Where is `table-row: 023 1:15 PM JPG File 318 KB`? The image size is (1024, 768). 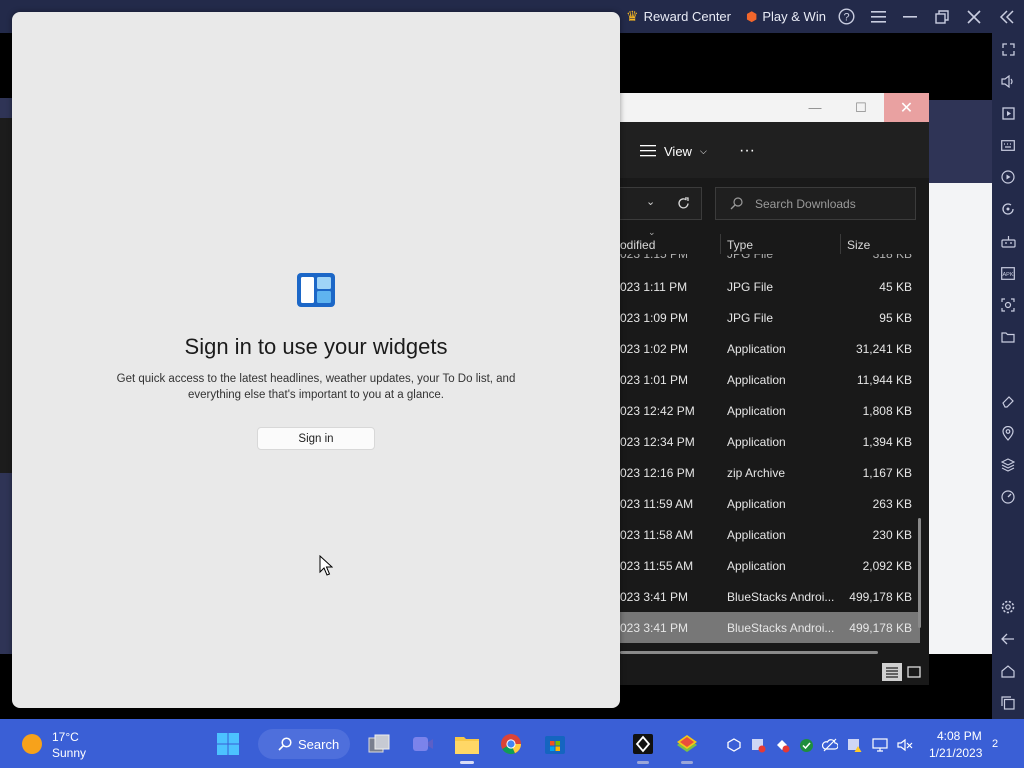 table-row: 023 1:15 PM JPG File 318 KB is located at coordinates (770, 258).